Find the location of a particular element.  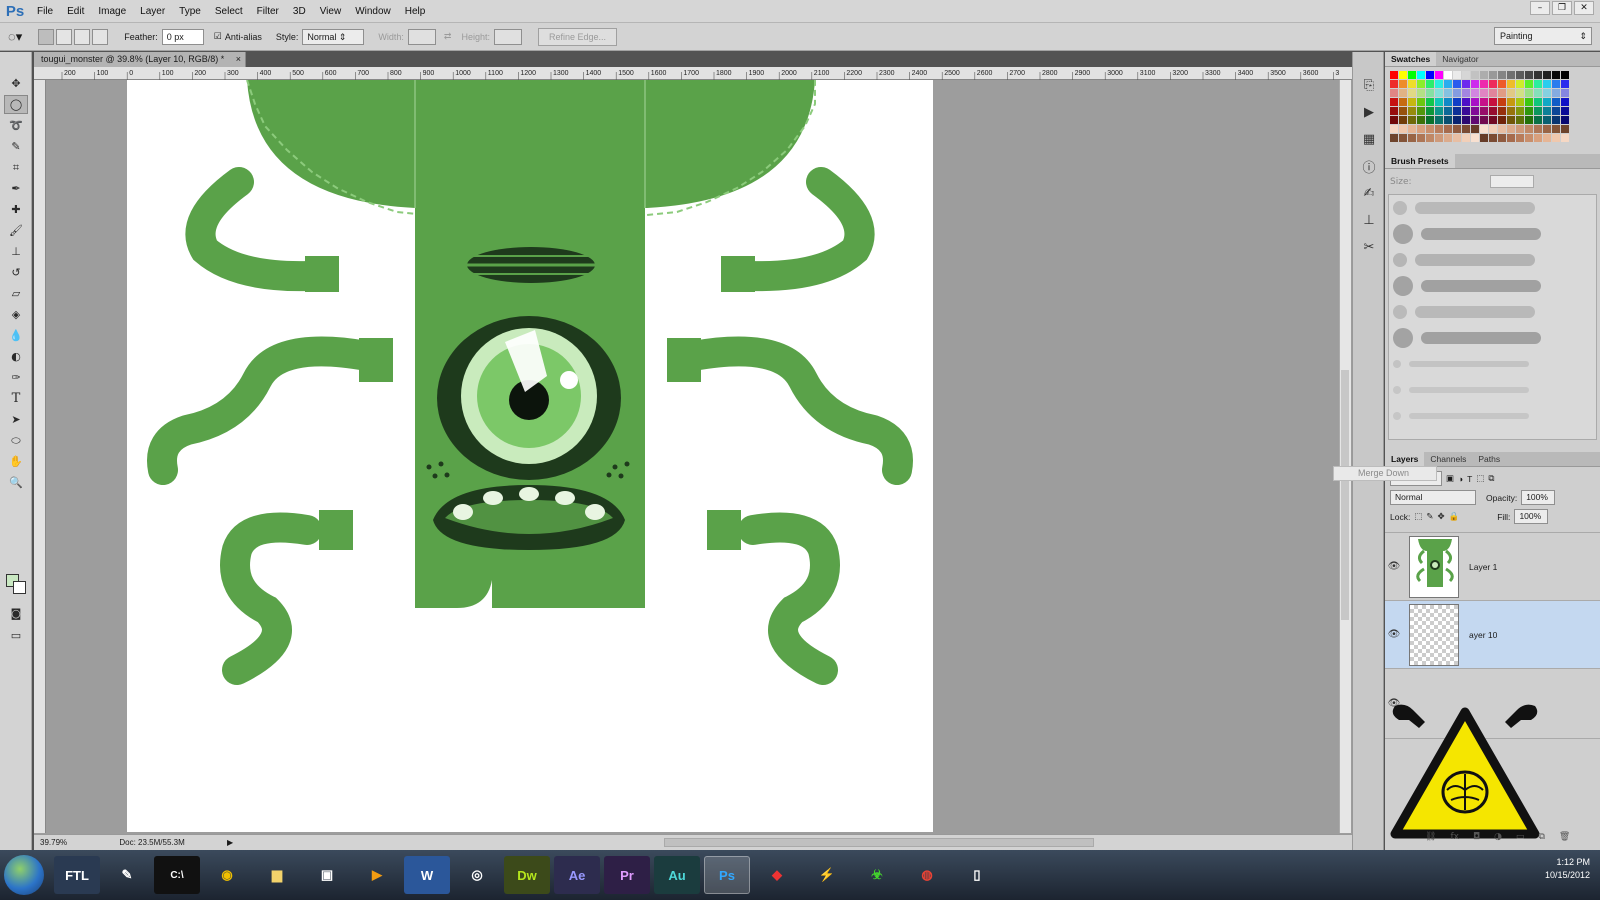

taskbar-app-notepad-icon: ▯ is located at coordinates (977, 875).